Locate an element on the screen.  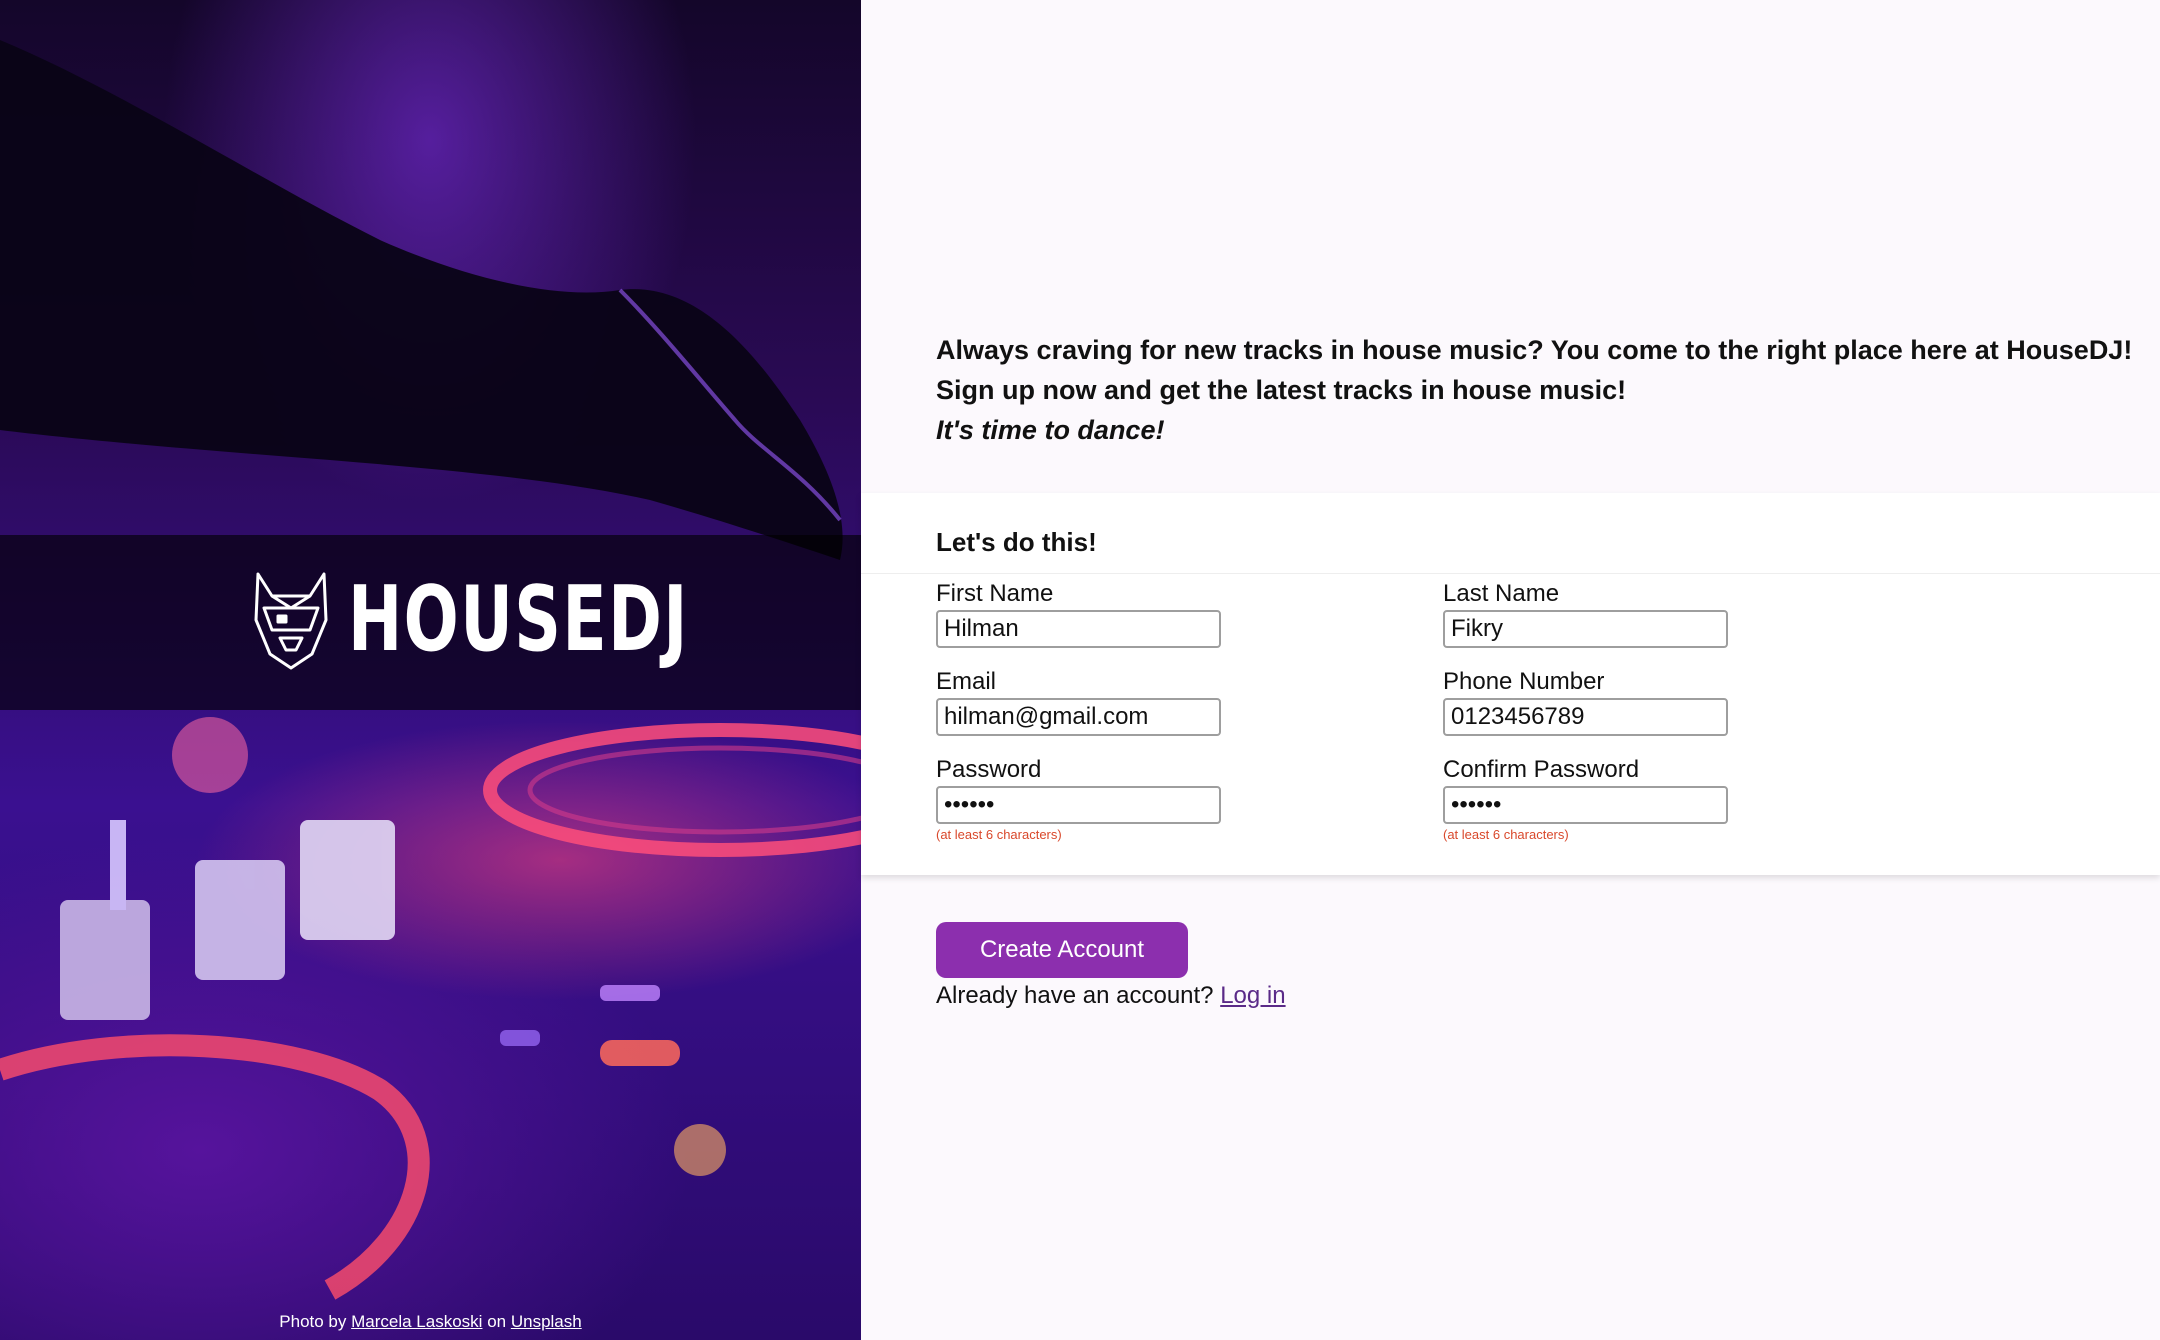
create-account-button: Create Account is located at coordinates (1062, 950).